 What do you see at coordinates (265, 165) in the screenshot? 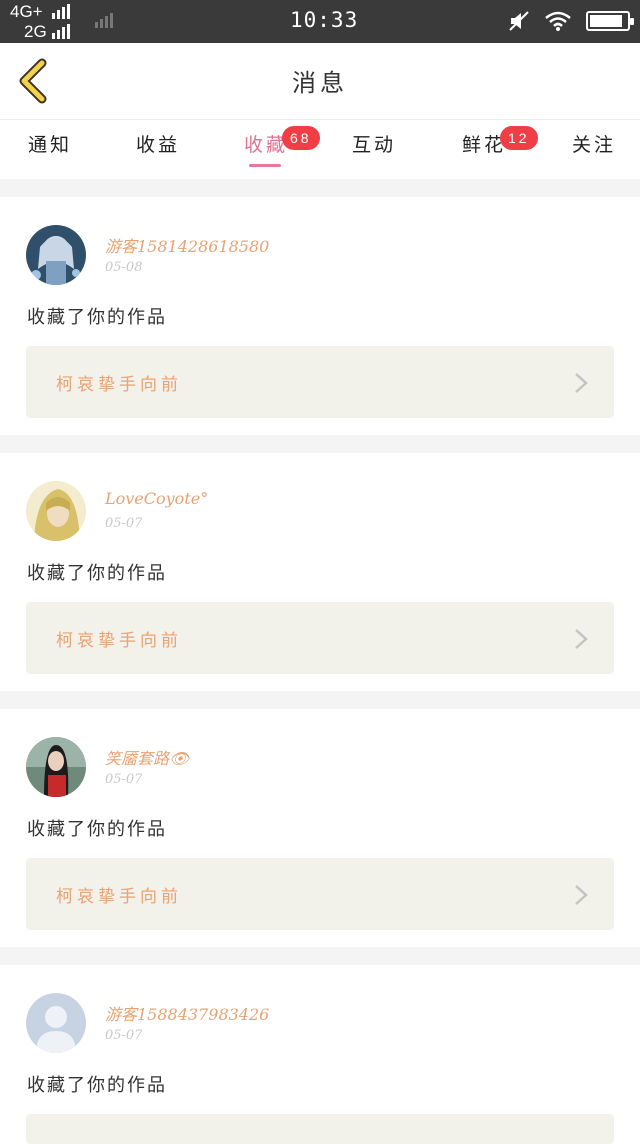
I see `active-tab-indicator` at bounding box center [265, 165].